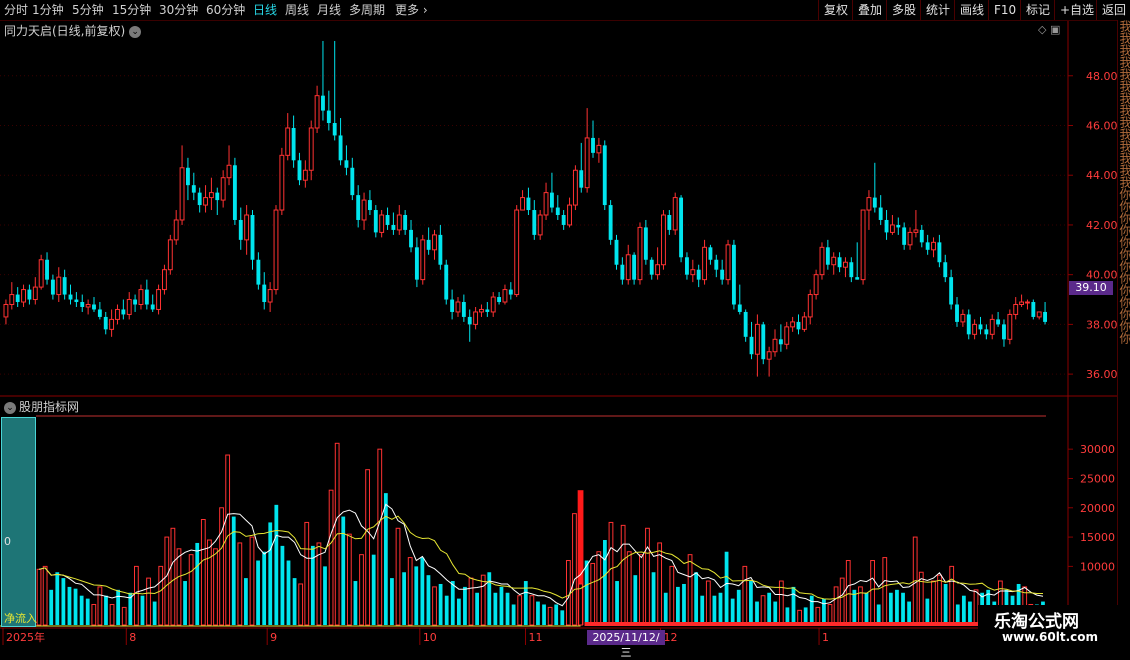  What do you see at coordinates (48, 10) in the screenshot?
I see `period-tab-1: 1分钟` at bounding box center [48, 10].